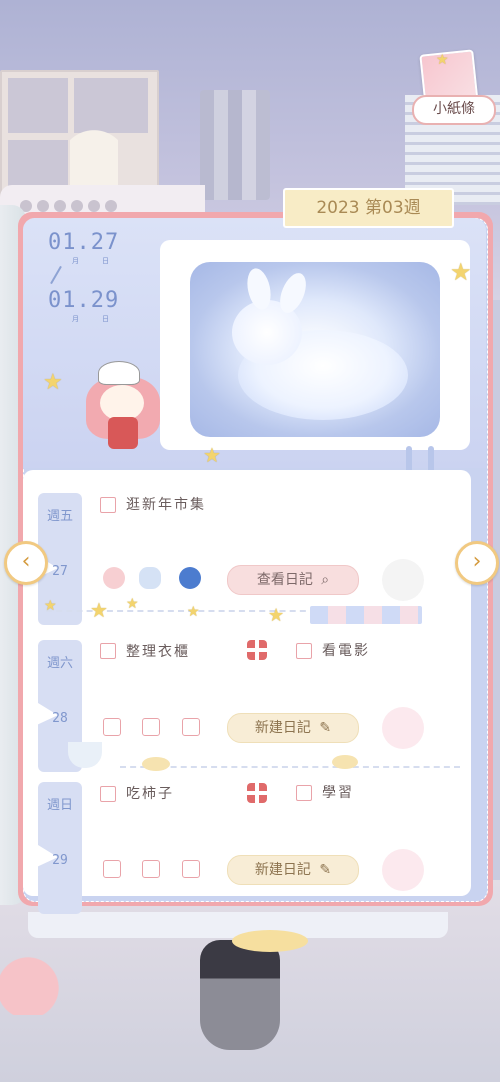 The image size is (500, 1082). Describe the element at coordinates (59, 805) in the screenshot. I see `weekday-label: 週日` at that location.